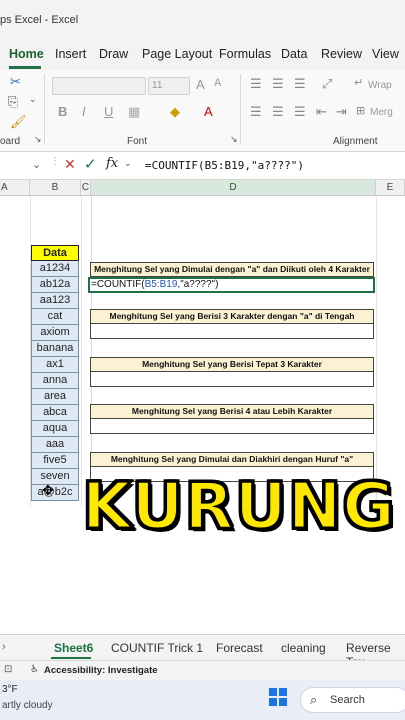 Image resolution: width=405 pixels, height=720 pixels. What do you see at coordinates (71, 658) in the screenshot?
I see `sheet-active-indicator` at bounding box center [71, 658].